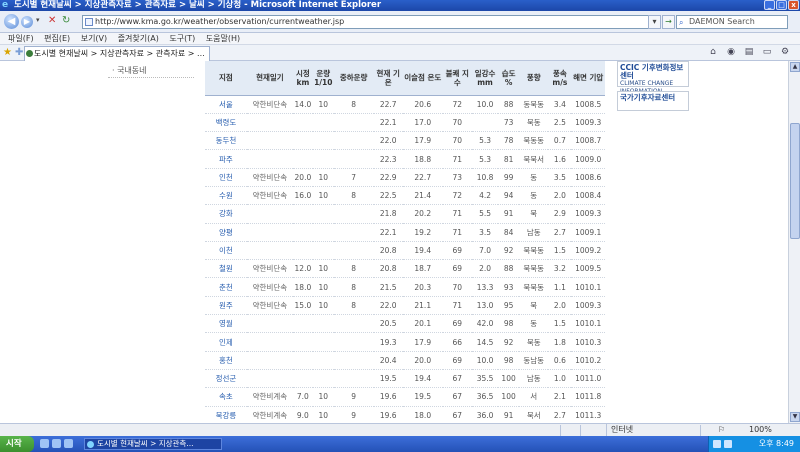 The width and height of the screenshot is (800, 452). What do you see at coordinates (129, 70) in the screenshot?
I see `sidebar-link: · 국내동네` at bounding box center [129, 70].